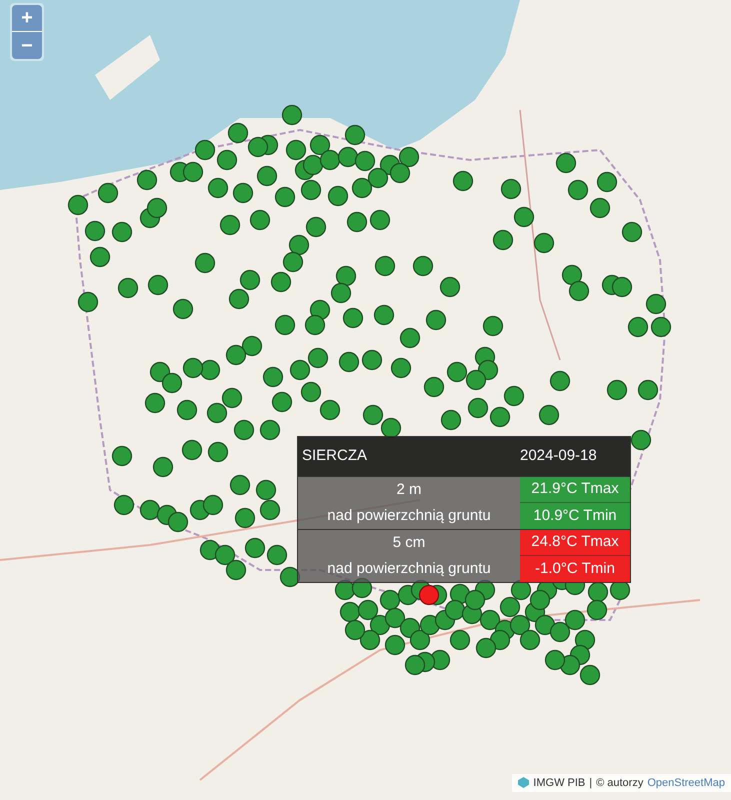 The width and height of the screenshot is (731, 800). Describe the element at coordinates (686, 782) in the screenshot. I see `openstreetmap-link: OpenStreetMap` at that location.